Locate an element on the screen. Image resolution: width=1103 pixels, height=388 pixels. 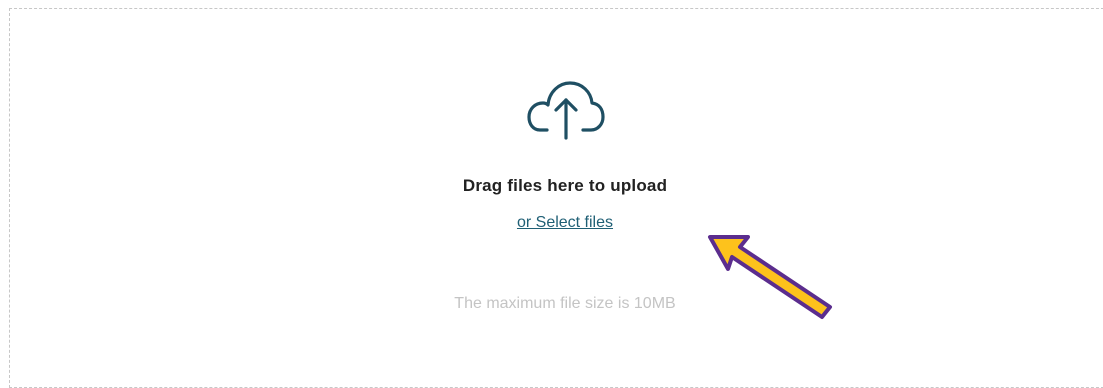
cloud-upload-icon is located at coordinates (566, 110).